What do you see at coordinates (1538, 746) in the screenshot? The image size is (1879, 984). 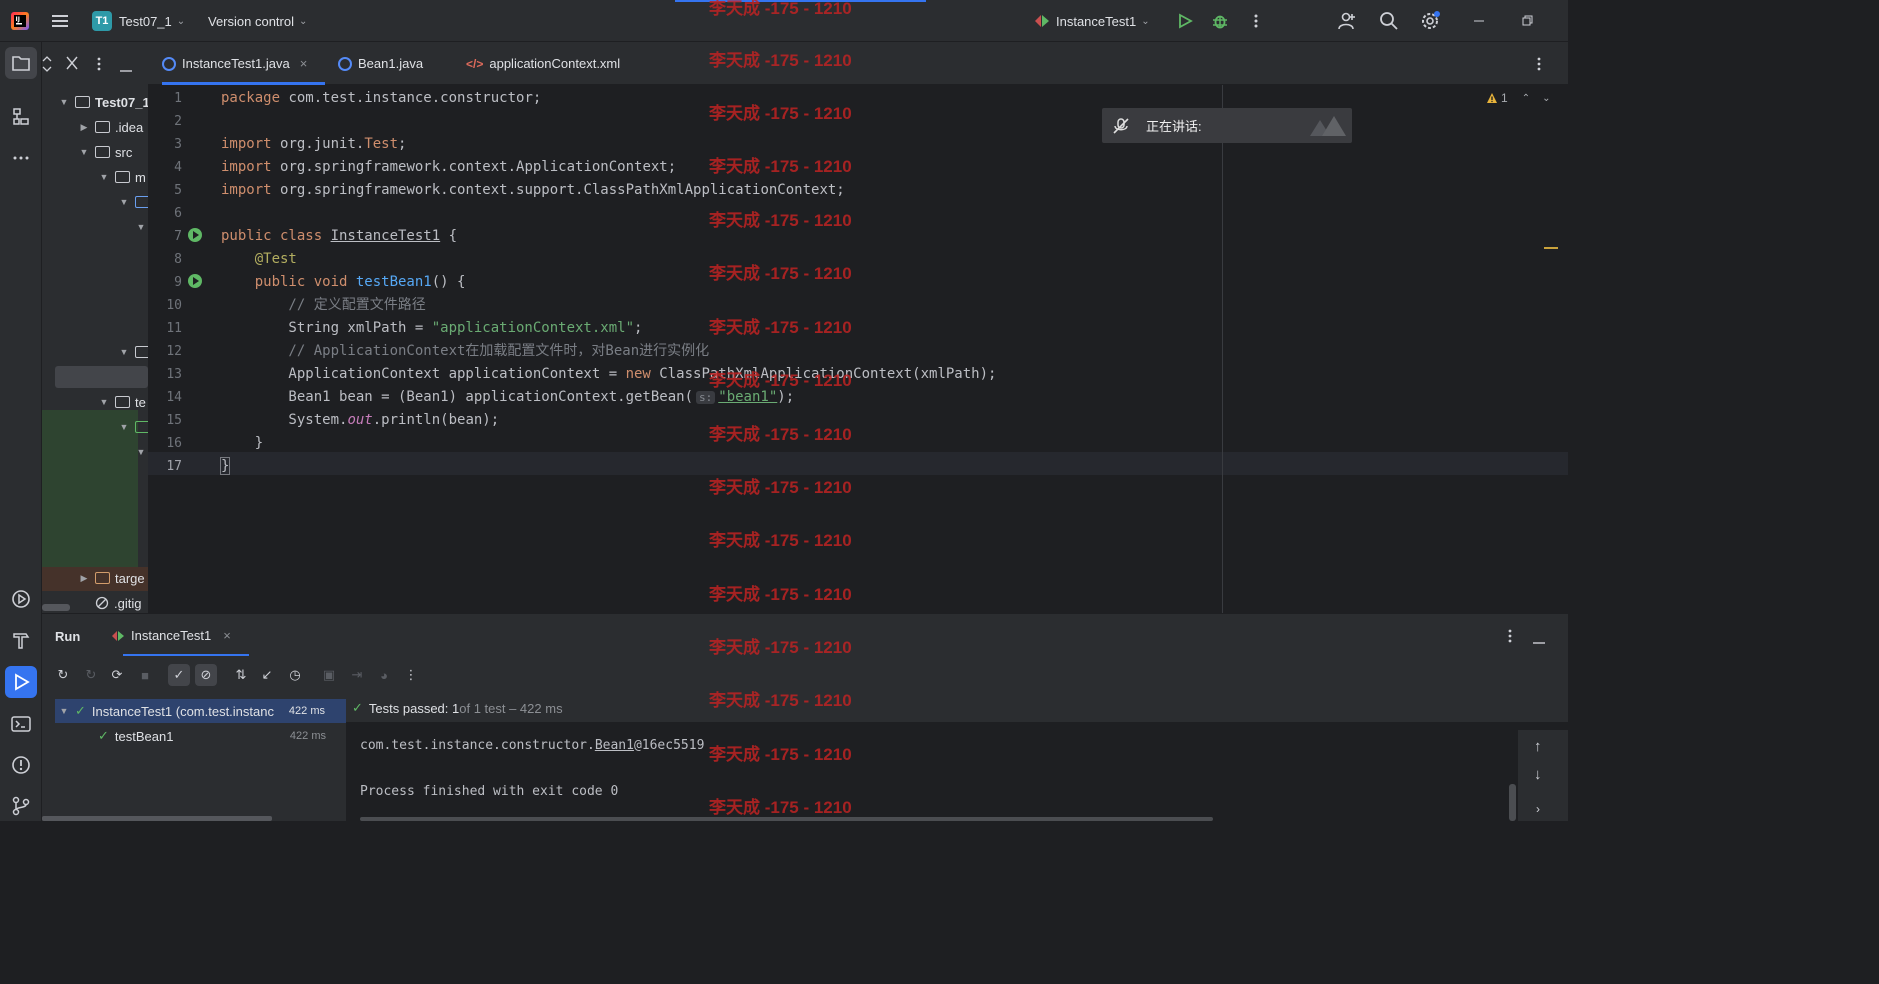 I see `scroll-up-icon: ↑` at bounding box center [1538, 746].